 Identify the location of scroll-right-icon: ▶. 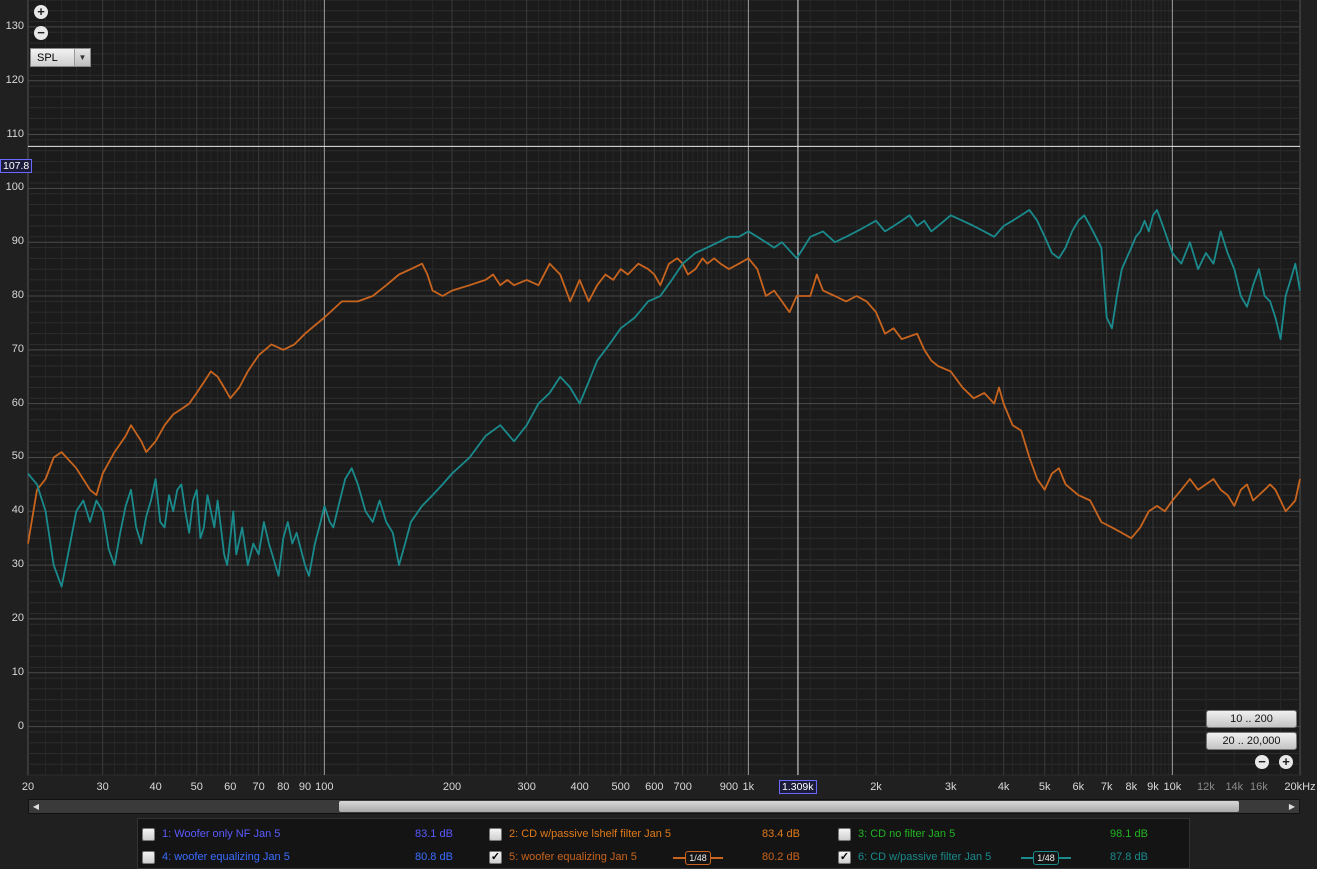
(1292, 806).